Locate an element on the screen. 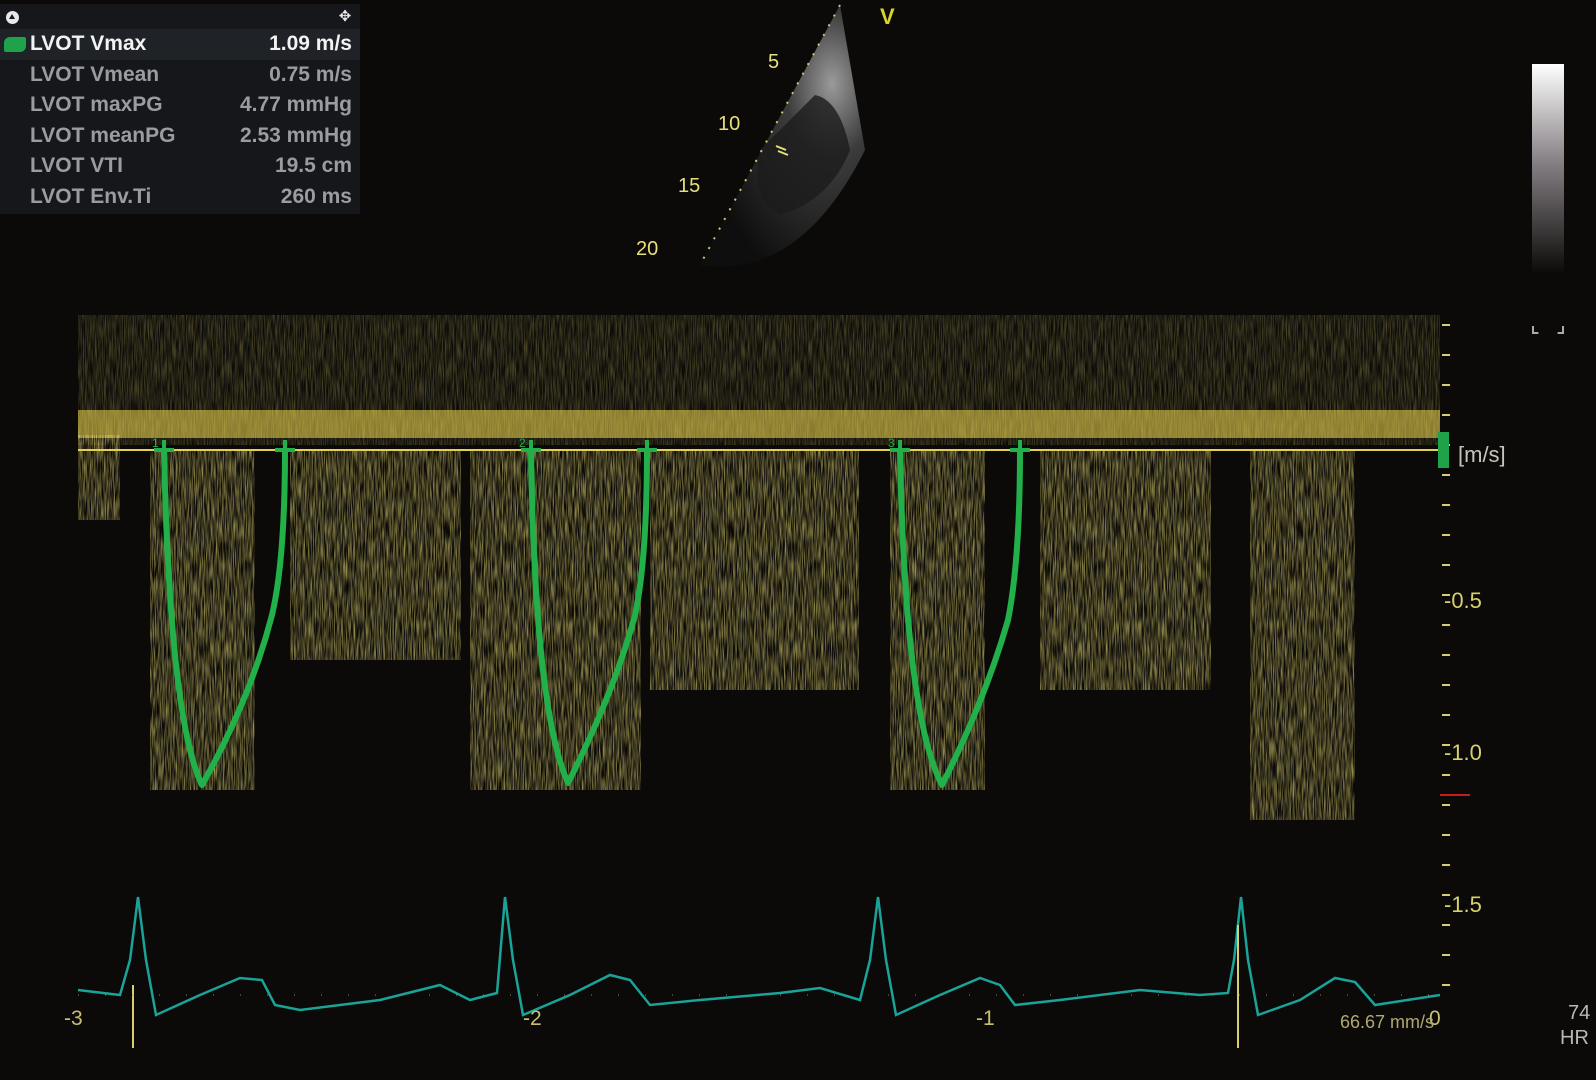 Image resolution: width=1596 pixels, height=1080 pixels. heart-rate-label: HR is located at coordinates (1574, 1038).